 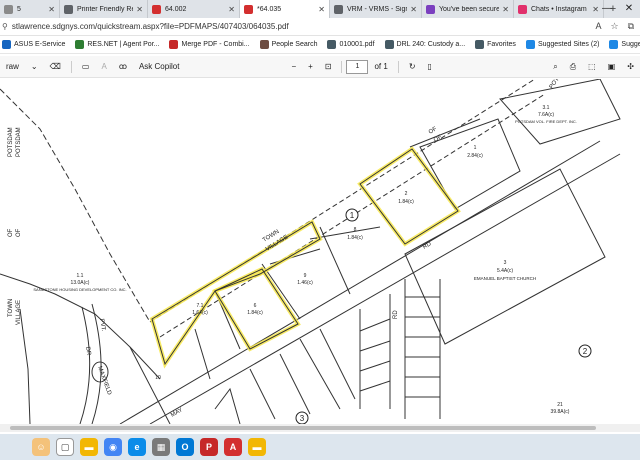 I want to click on browser-tab: You've been securely ✕, so click(x=468, y=9).